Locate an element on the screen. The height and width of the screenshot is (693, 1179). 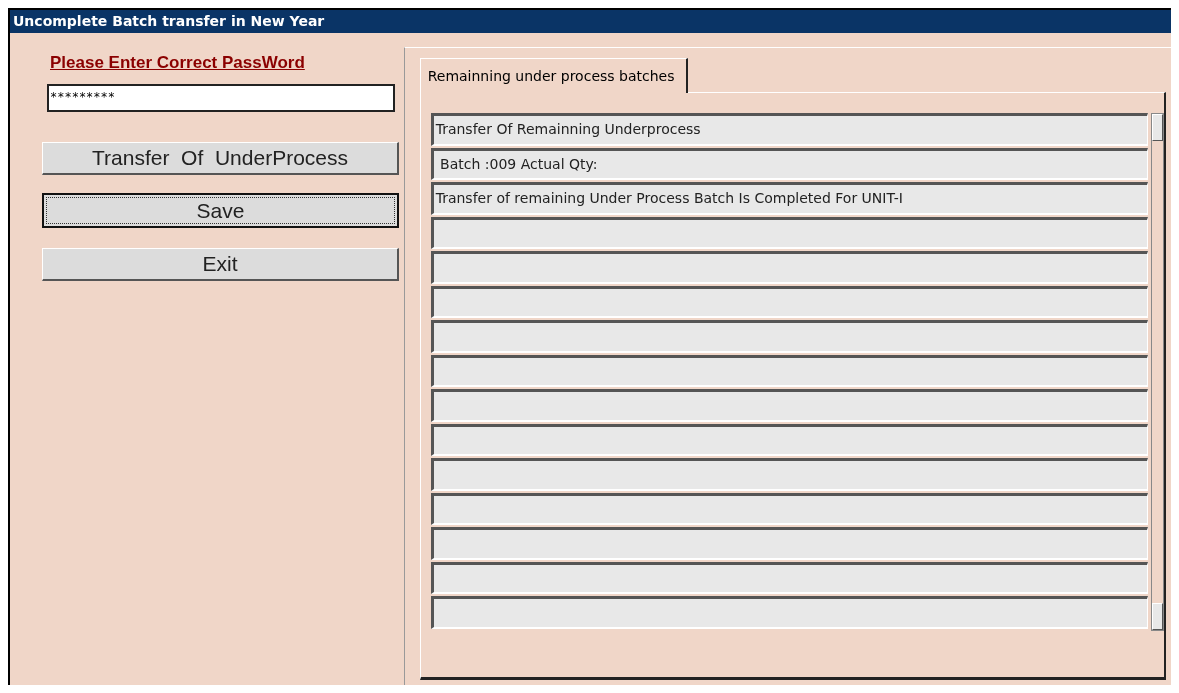
scrollbar is located at coordinates (1157, 372).